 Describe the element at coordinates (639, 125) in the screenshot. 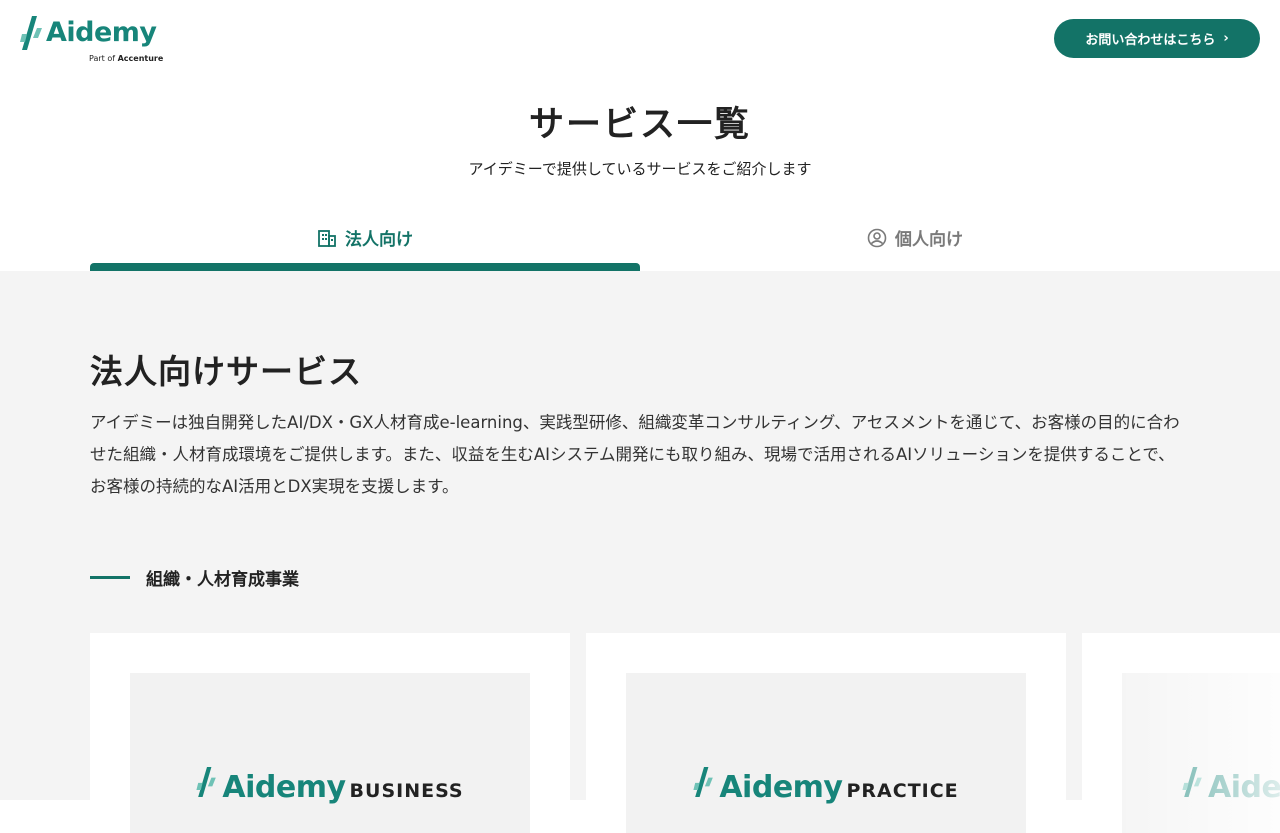

I see `page-title: サービス一覧` at that location.